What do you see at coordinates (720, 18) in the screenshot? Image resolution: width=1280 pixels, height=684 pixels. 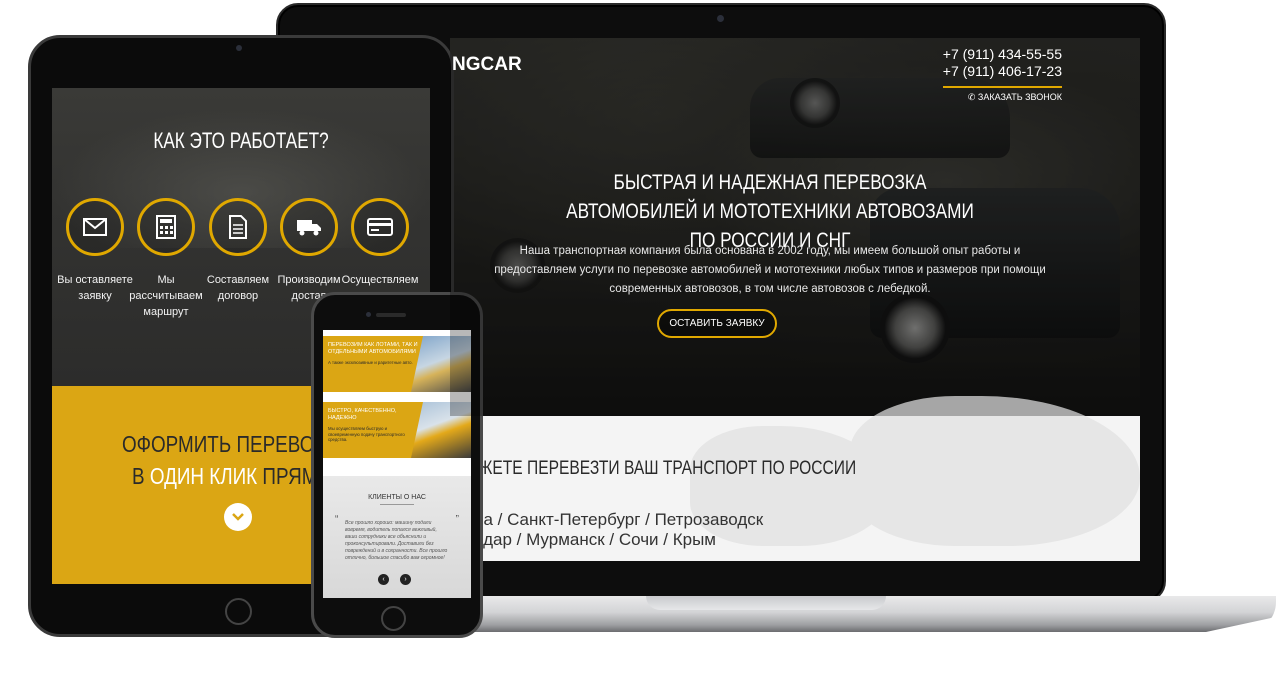 I see `laptop-camera` at bounding box center [720, 18].